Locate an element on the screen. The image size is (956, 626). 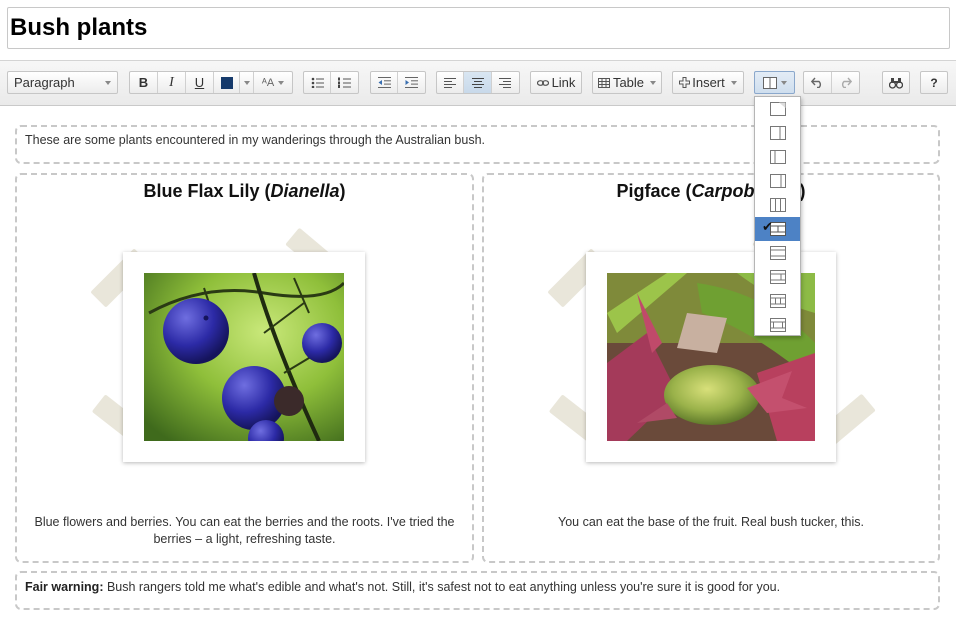
undo-button is located at coordinates (818, 82).